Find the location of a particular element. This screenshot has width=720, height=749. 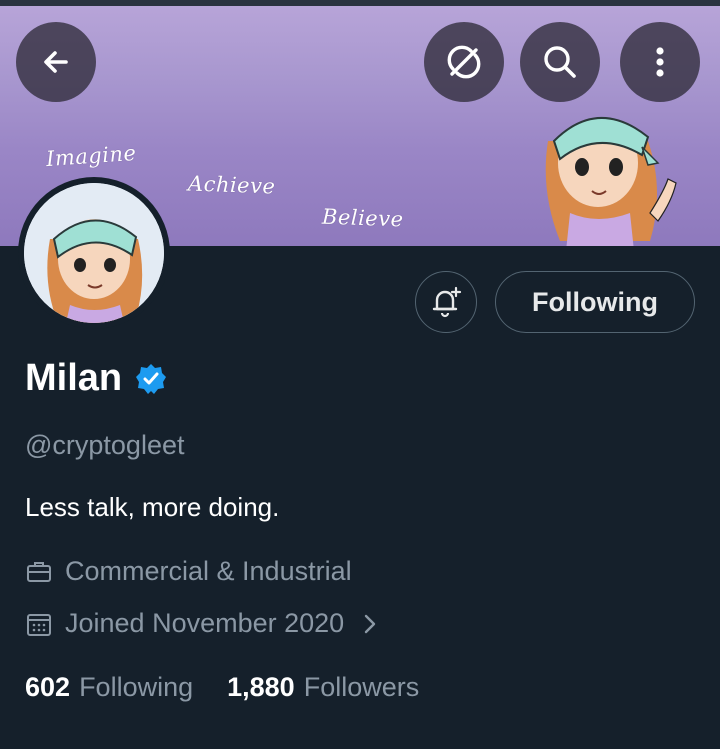

grok-button is located at coordinates (464, 62).